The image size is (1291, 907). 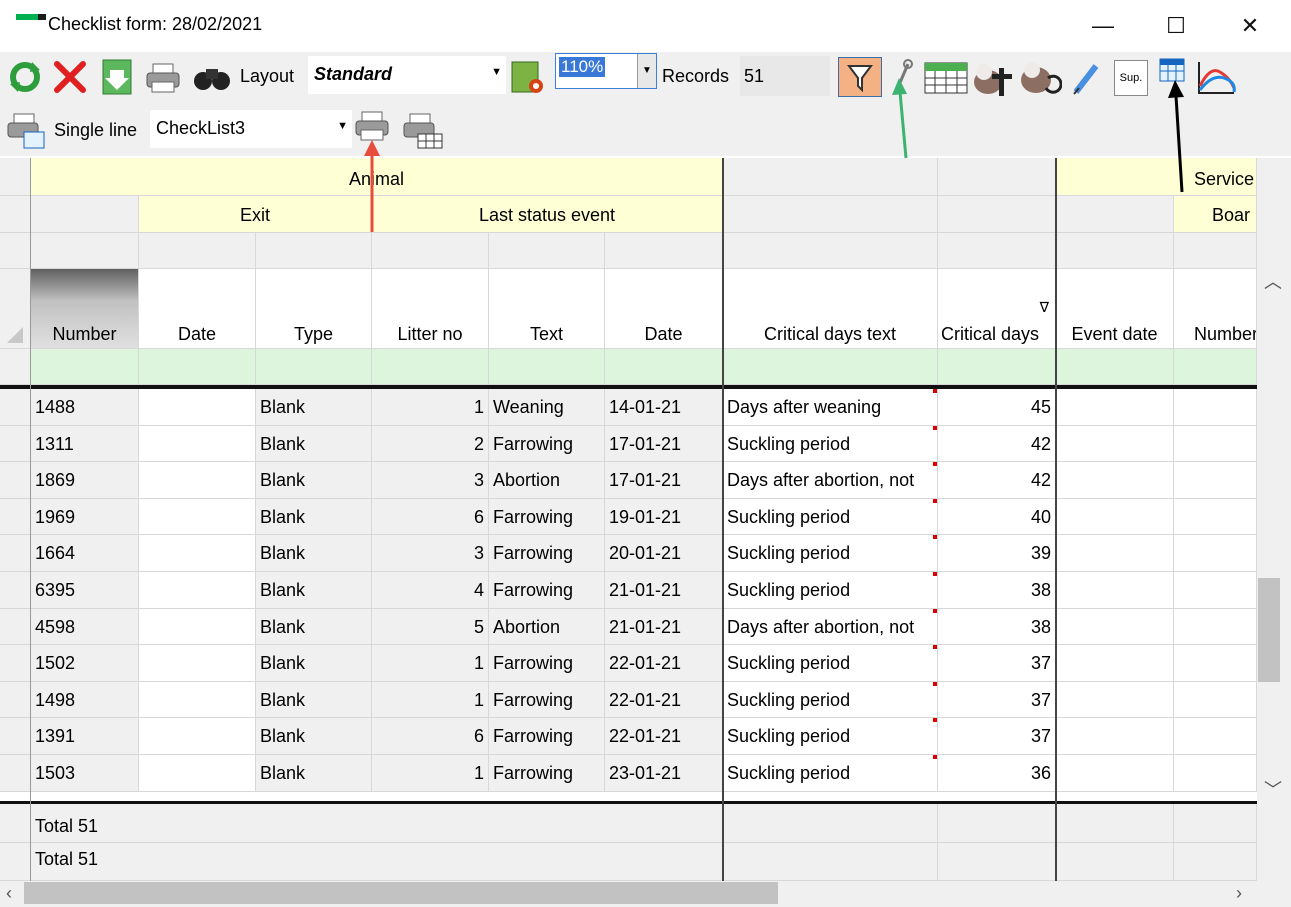 What do you see at coordinates (430, 627) in the screenshot?
I see `cell-litter-no: 5` at bounding box center [430, 627].